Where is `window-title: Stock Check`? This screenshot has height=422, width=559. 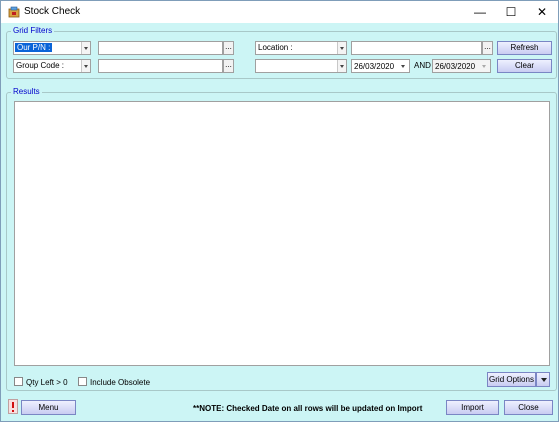
window-title: Stock Check is located at coordinates (52, 11).